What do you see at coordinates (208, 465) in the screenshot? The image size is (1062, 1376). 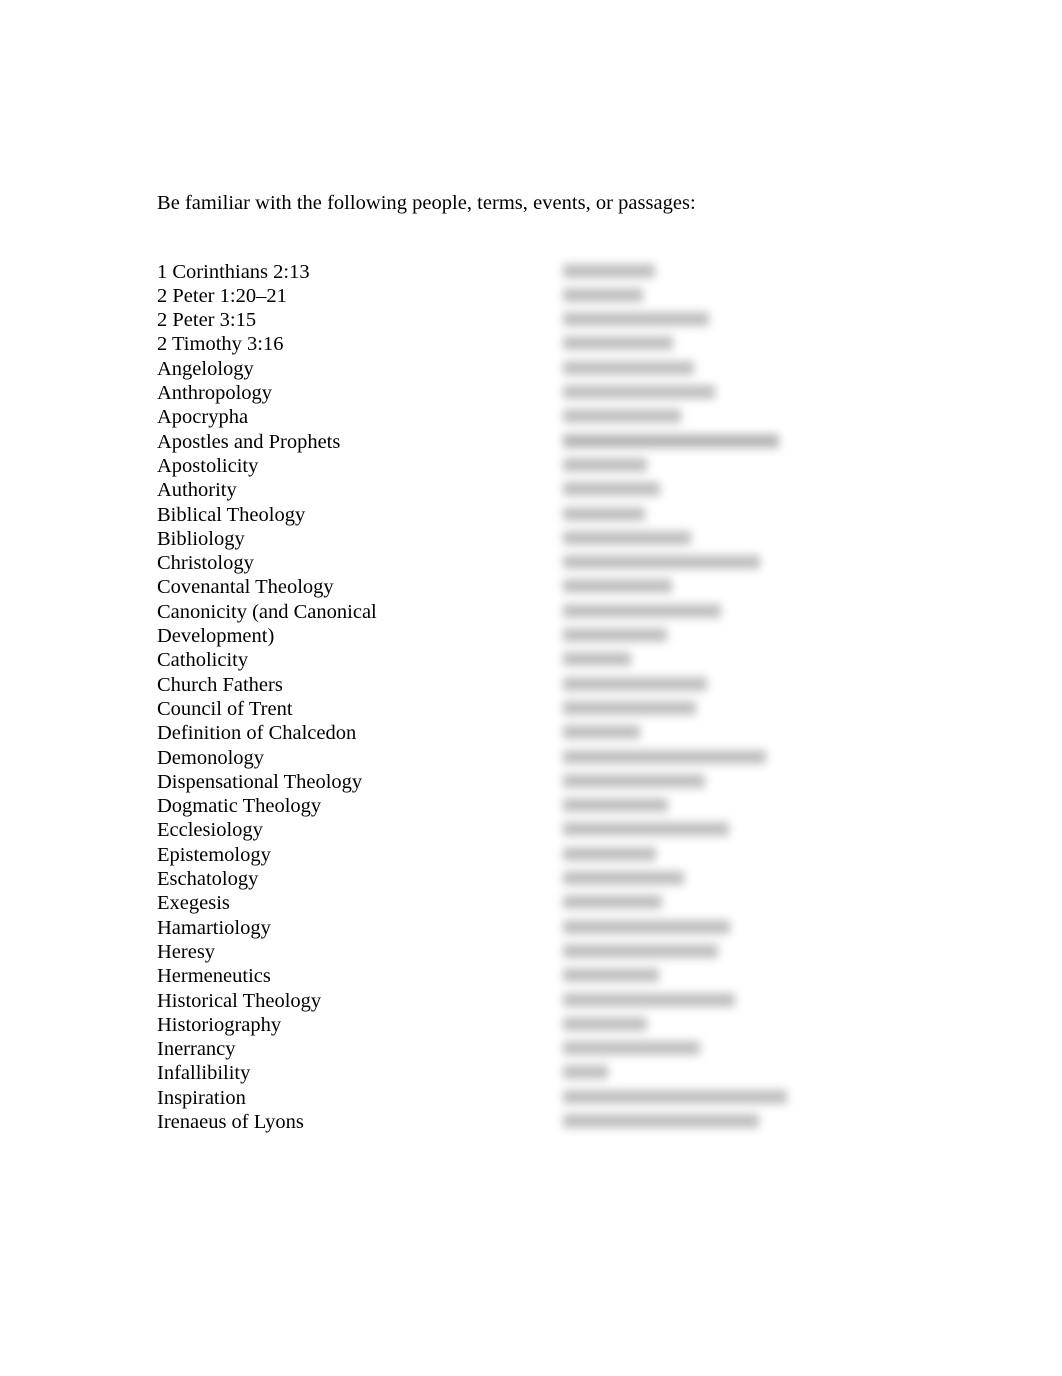 I see `list-item: Apostolicity` at bounding box center [208, 465].